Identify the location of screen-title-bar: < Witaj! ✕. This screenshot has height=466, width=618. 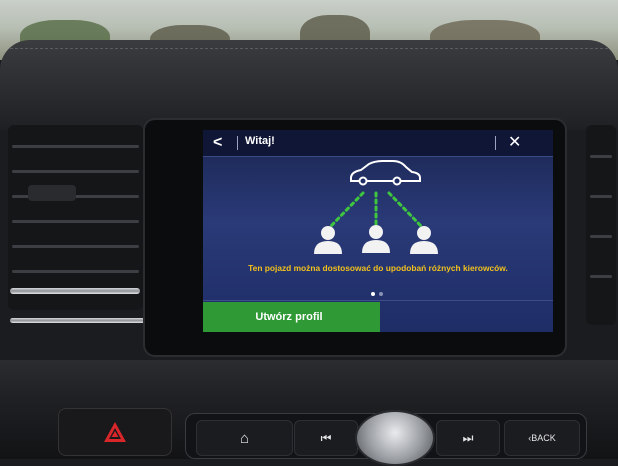
(378, 143).